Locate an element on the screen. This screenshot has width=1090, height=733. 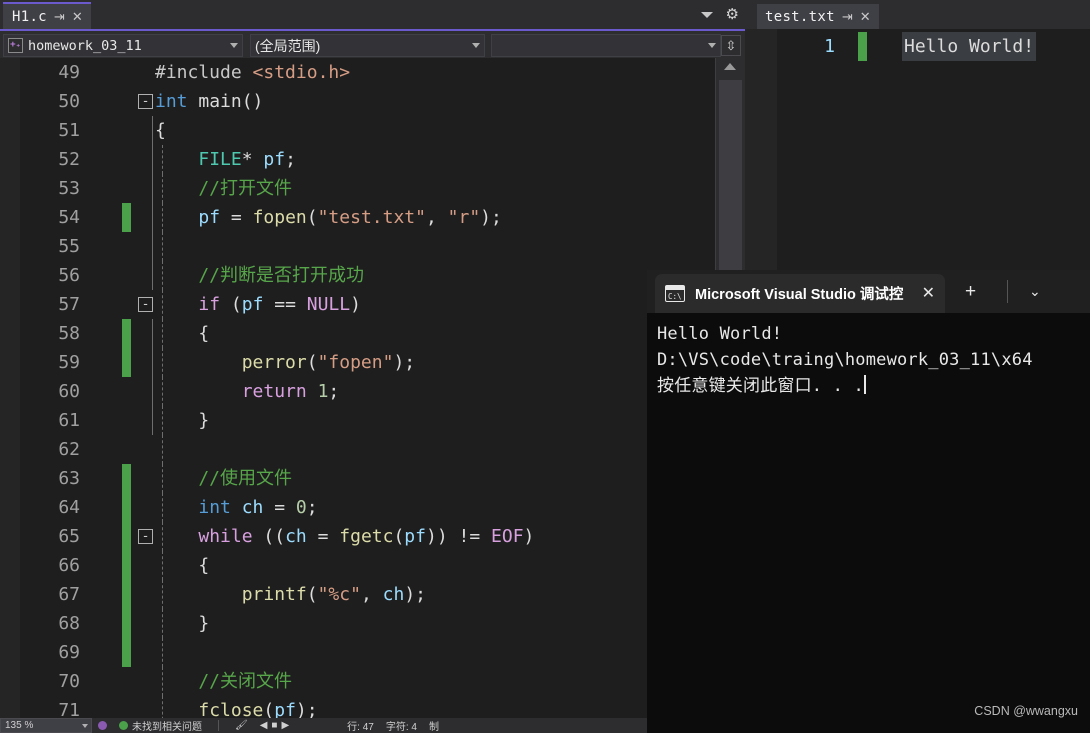
code-line: 51 { is located at coordinates (372, 130).